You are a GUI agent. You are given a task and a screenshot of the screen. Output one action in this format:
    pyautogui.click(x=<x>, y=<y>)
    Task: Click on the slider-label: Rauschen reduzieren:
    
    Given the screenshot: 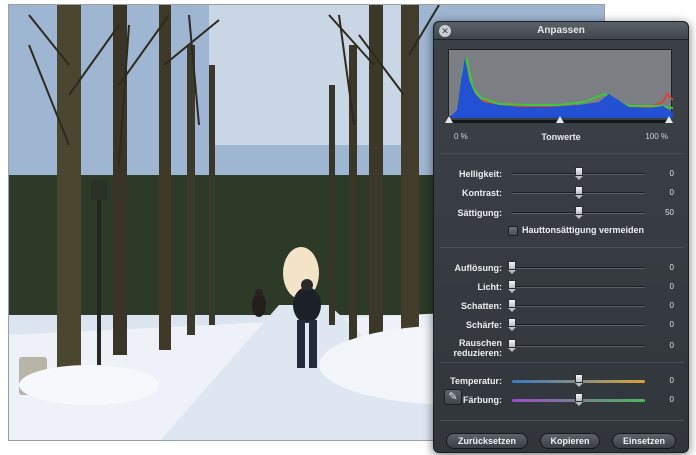 What is the action you would take?
    pyautogui.click(x=477, y=348)
    